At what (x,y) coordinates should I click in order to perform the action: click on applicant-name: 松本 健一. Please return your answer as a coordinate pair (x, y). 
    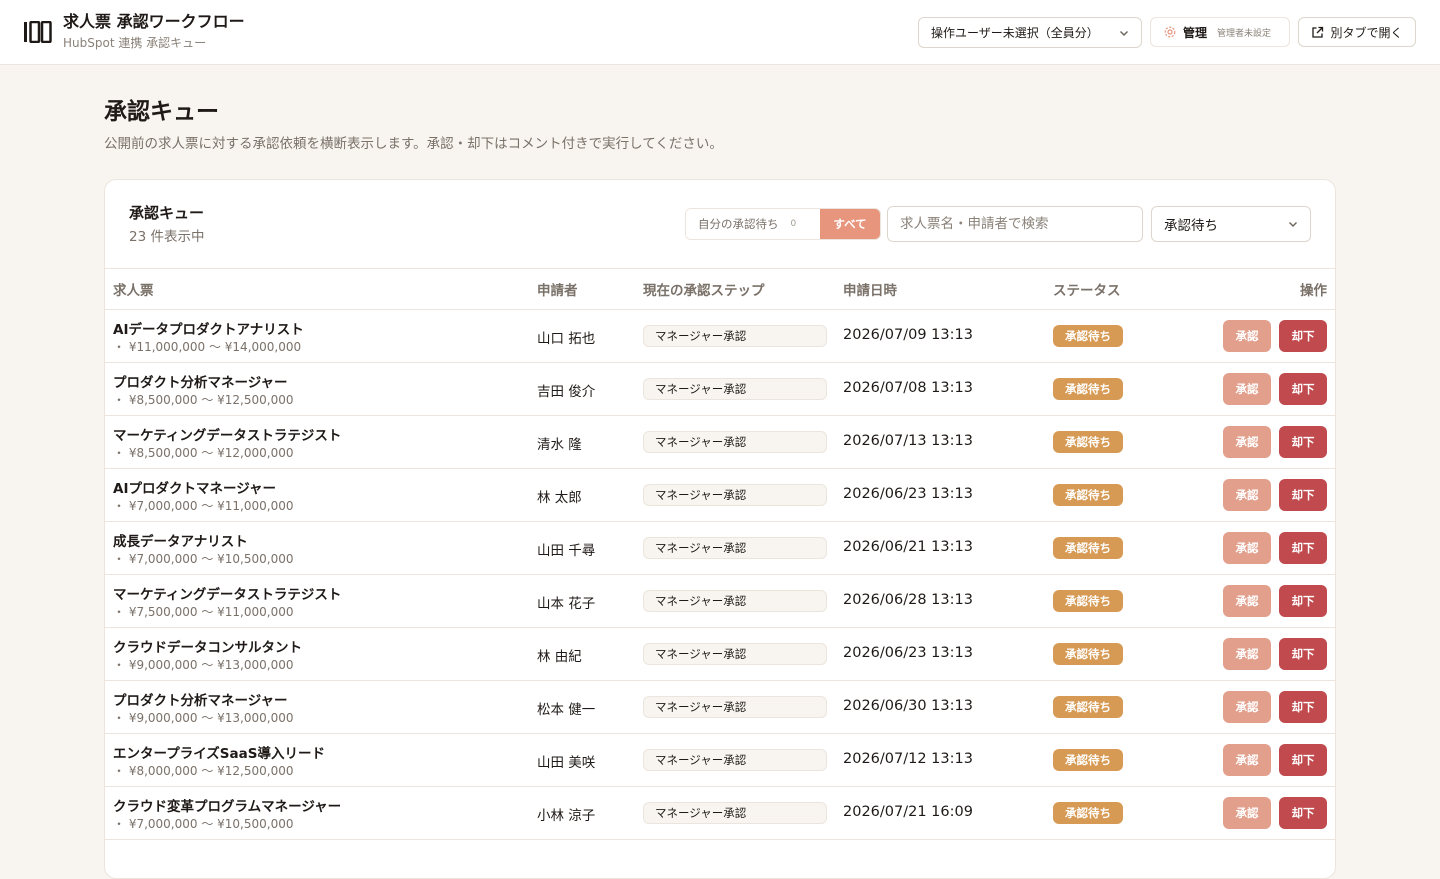
    Looking at the image, I should click on (566, 710).